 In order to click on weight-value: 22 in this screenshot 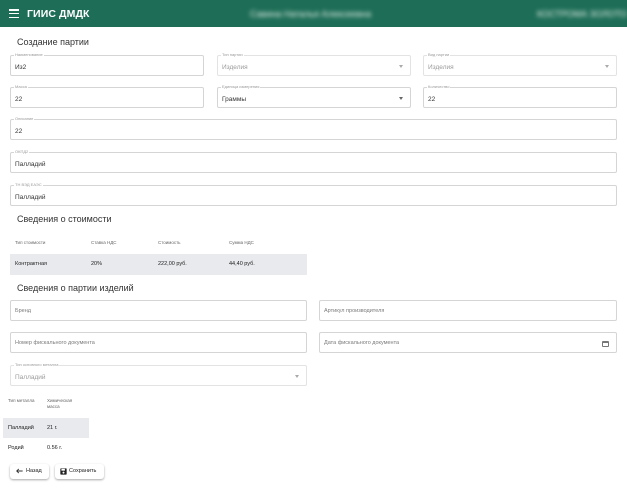, I will do `click(19, 99)`.